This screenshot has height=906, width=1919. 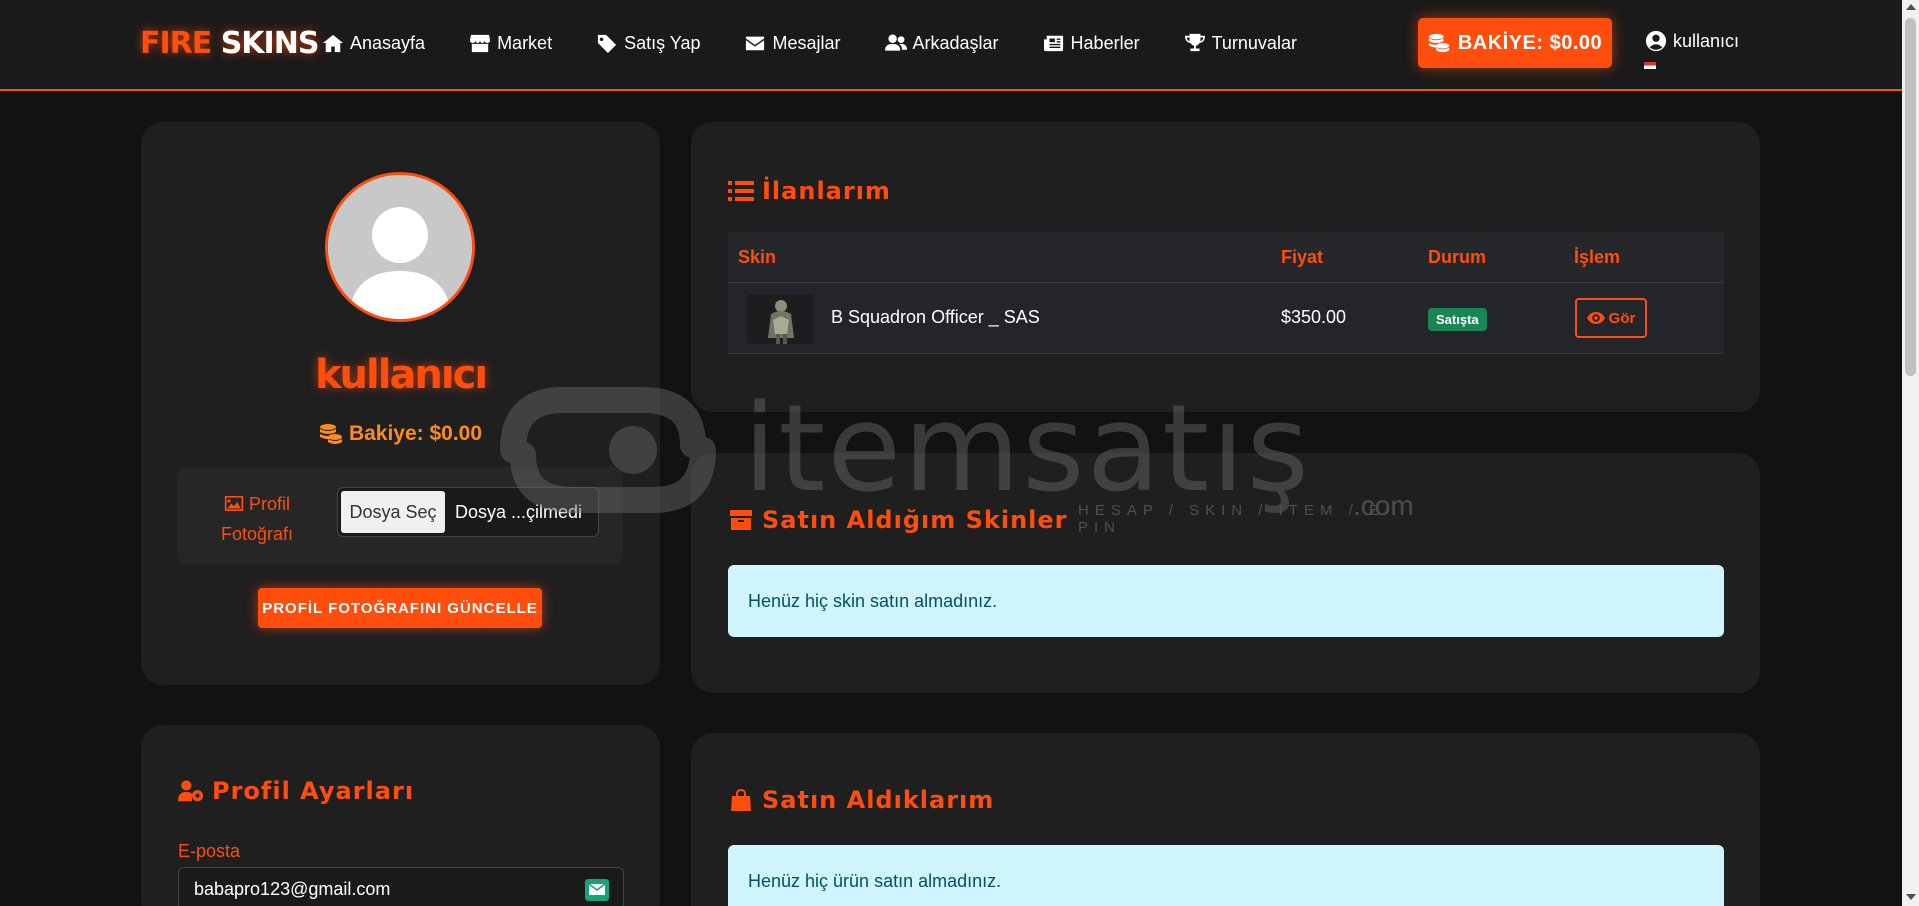 I want to click on scroll-up-arrow-icon, so click(x=1911, y=7).